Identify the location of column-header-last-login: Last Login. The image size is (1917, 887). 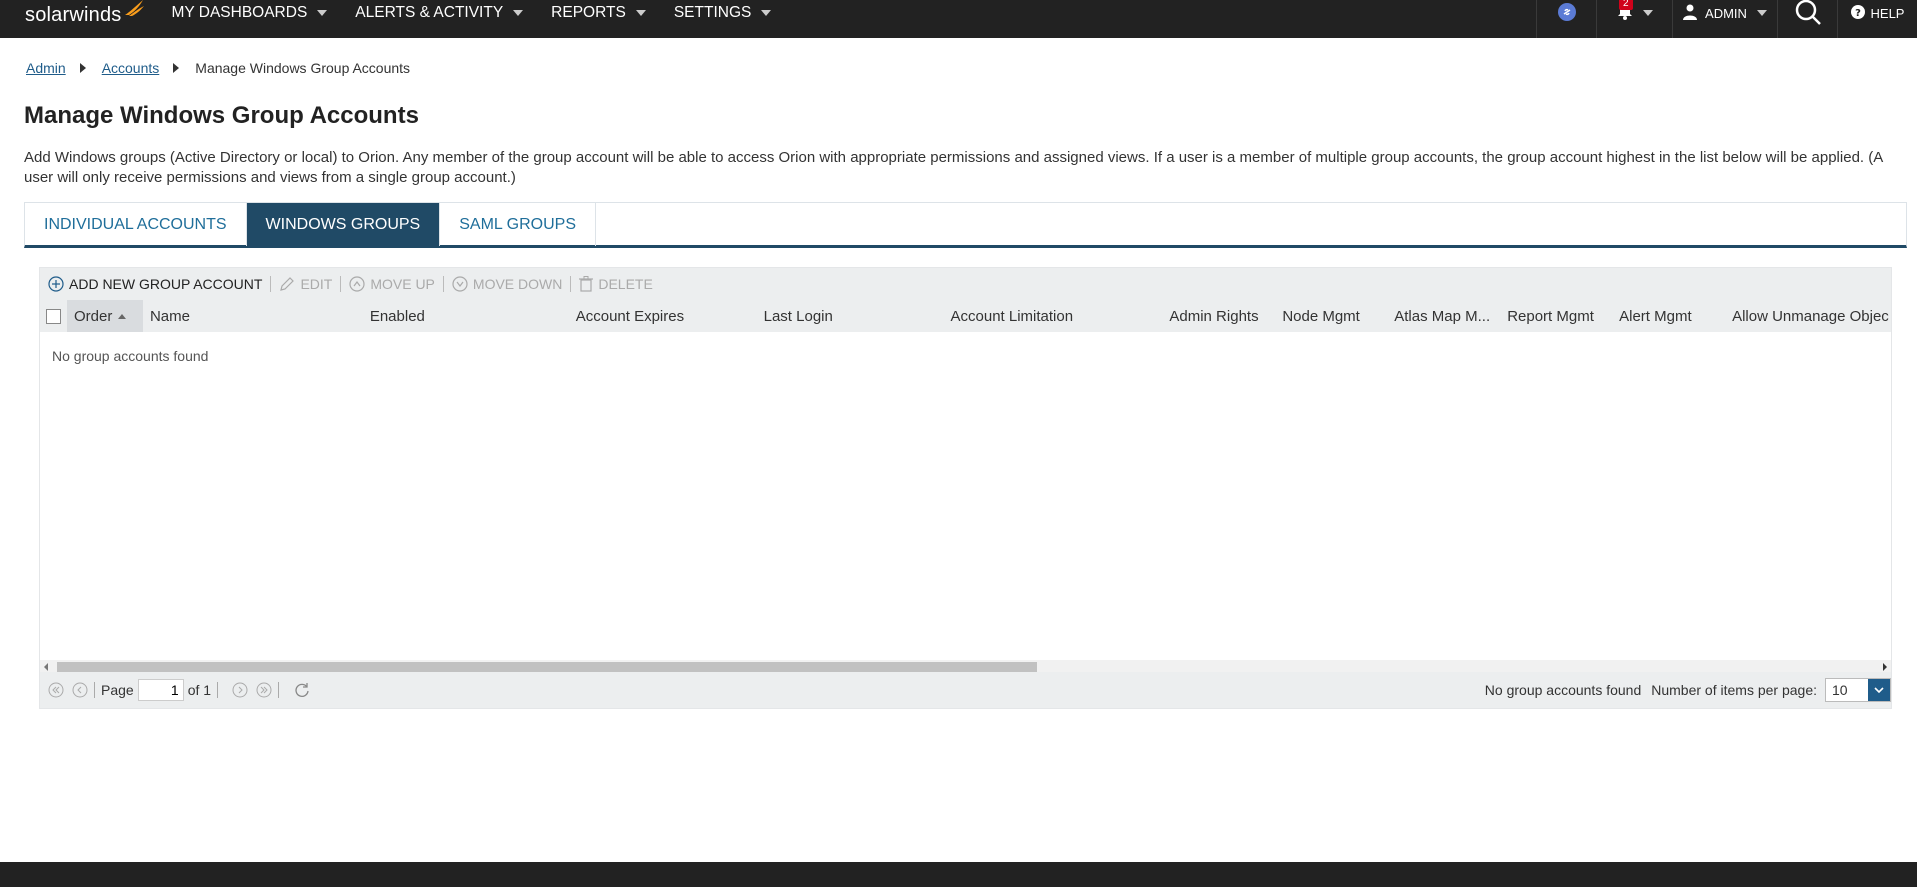
(850, 316).